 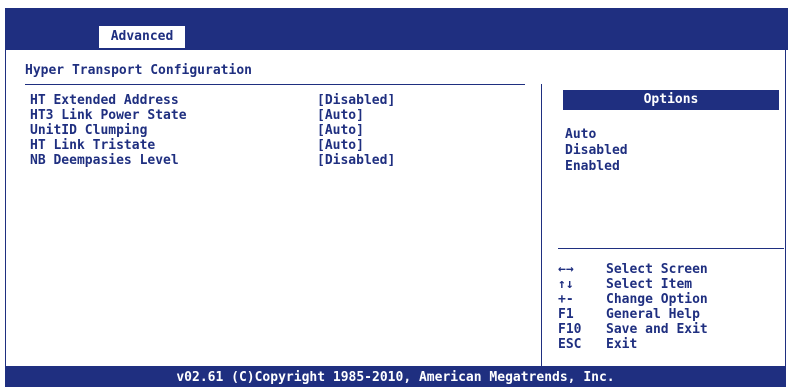 What do you see at coordinates (671, 248) in the screenshot?
I see `help-divider` at bounding box center [671, 248].